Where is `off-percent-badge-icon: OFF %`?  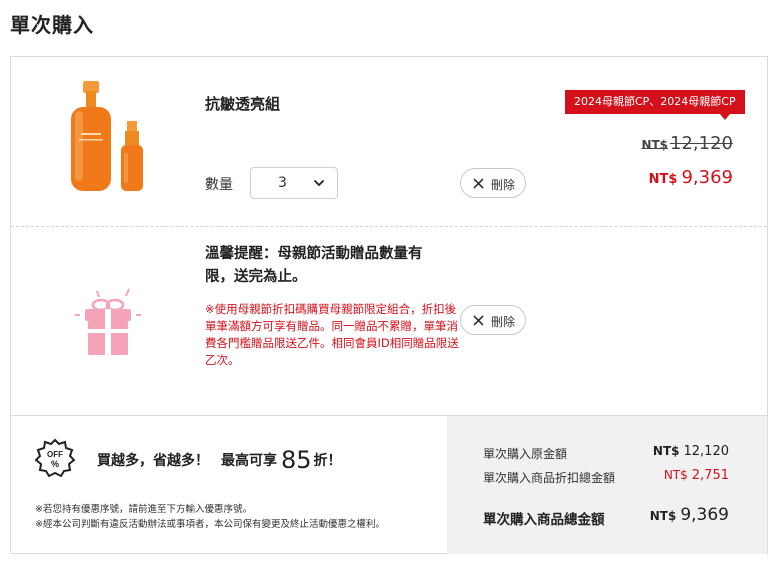
off-percent-badge-icon: OFF % is located at coordinates (55, 458).